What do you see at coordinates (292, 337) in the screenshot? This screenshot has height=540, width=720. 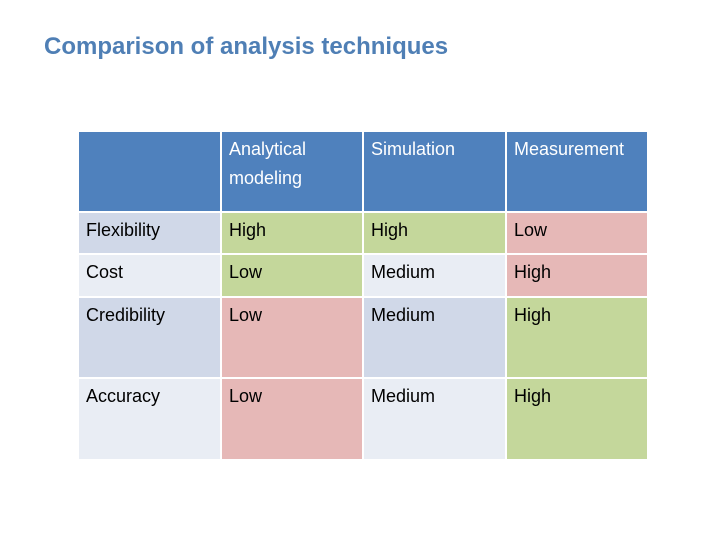 I see `cell-credibility-analytical-modeling: Low` at bounding box center [292, 337].